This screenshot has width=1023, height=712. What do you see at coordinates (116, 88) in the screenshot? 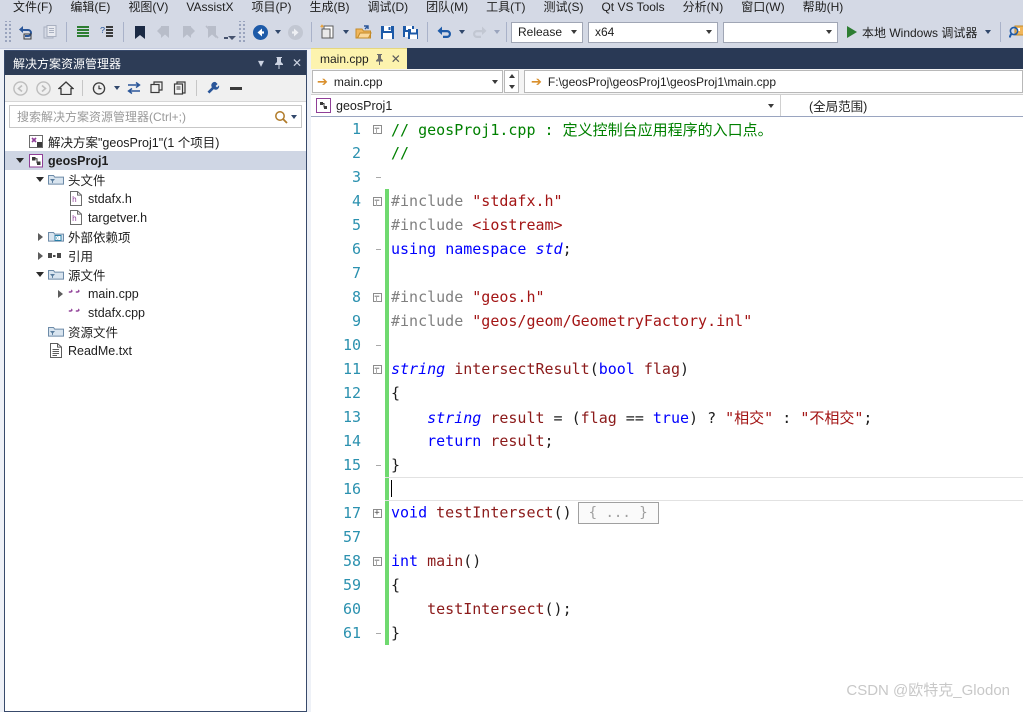
I see `pending-changes-dropdown` at bounding box center [116, 88].